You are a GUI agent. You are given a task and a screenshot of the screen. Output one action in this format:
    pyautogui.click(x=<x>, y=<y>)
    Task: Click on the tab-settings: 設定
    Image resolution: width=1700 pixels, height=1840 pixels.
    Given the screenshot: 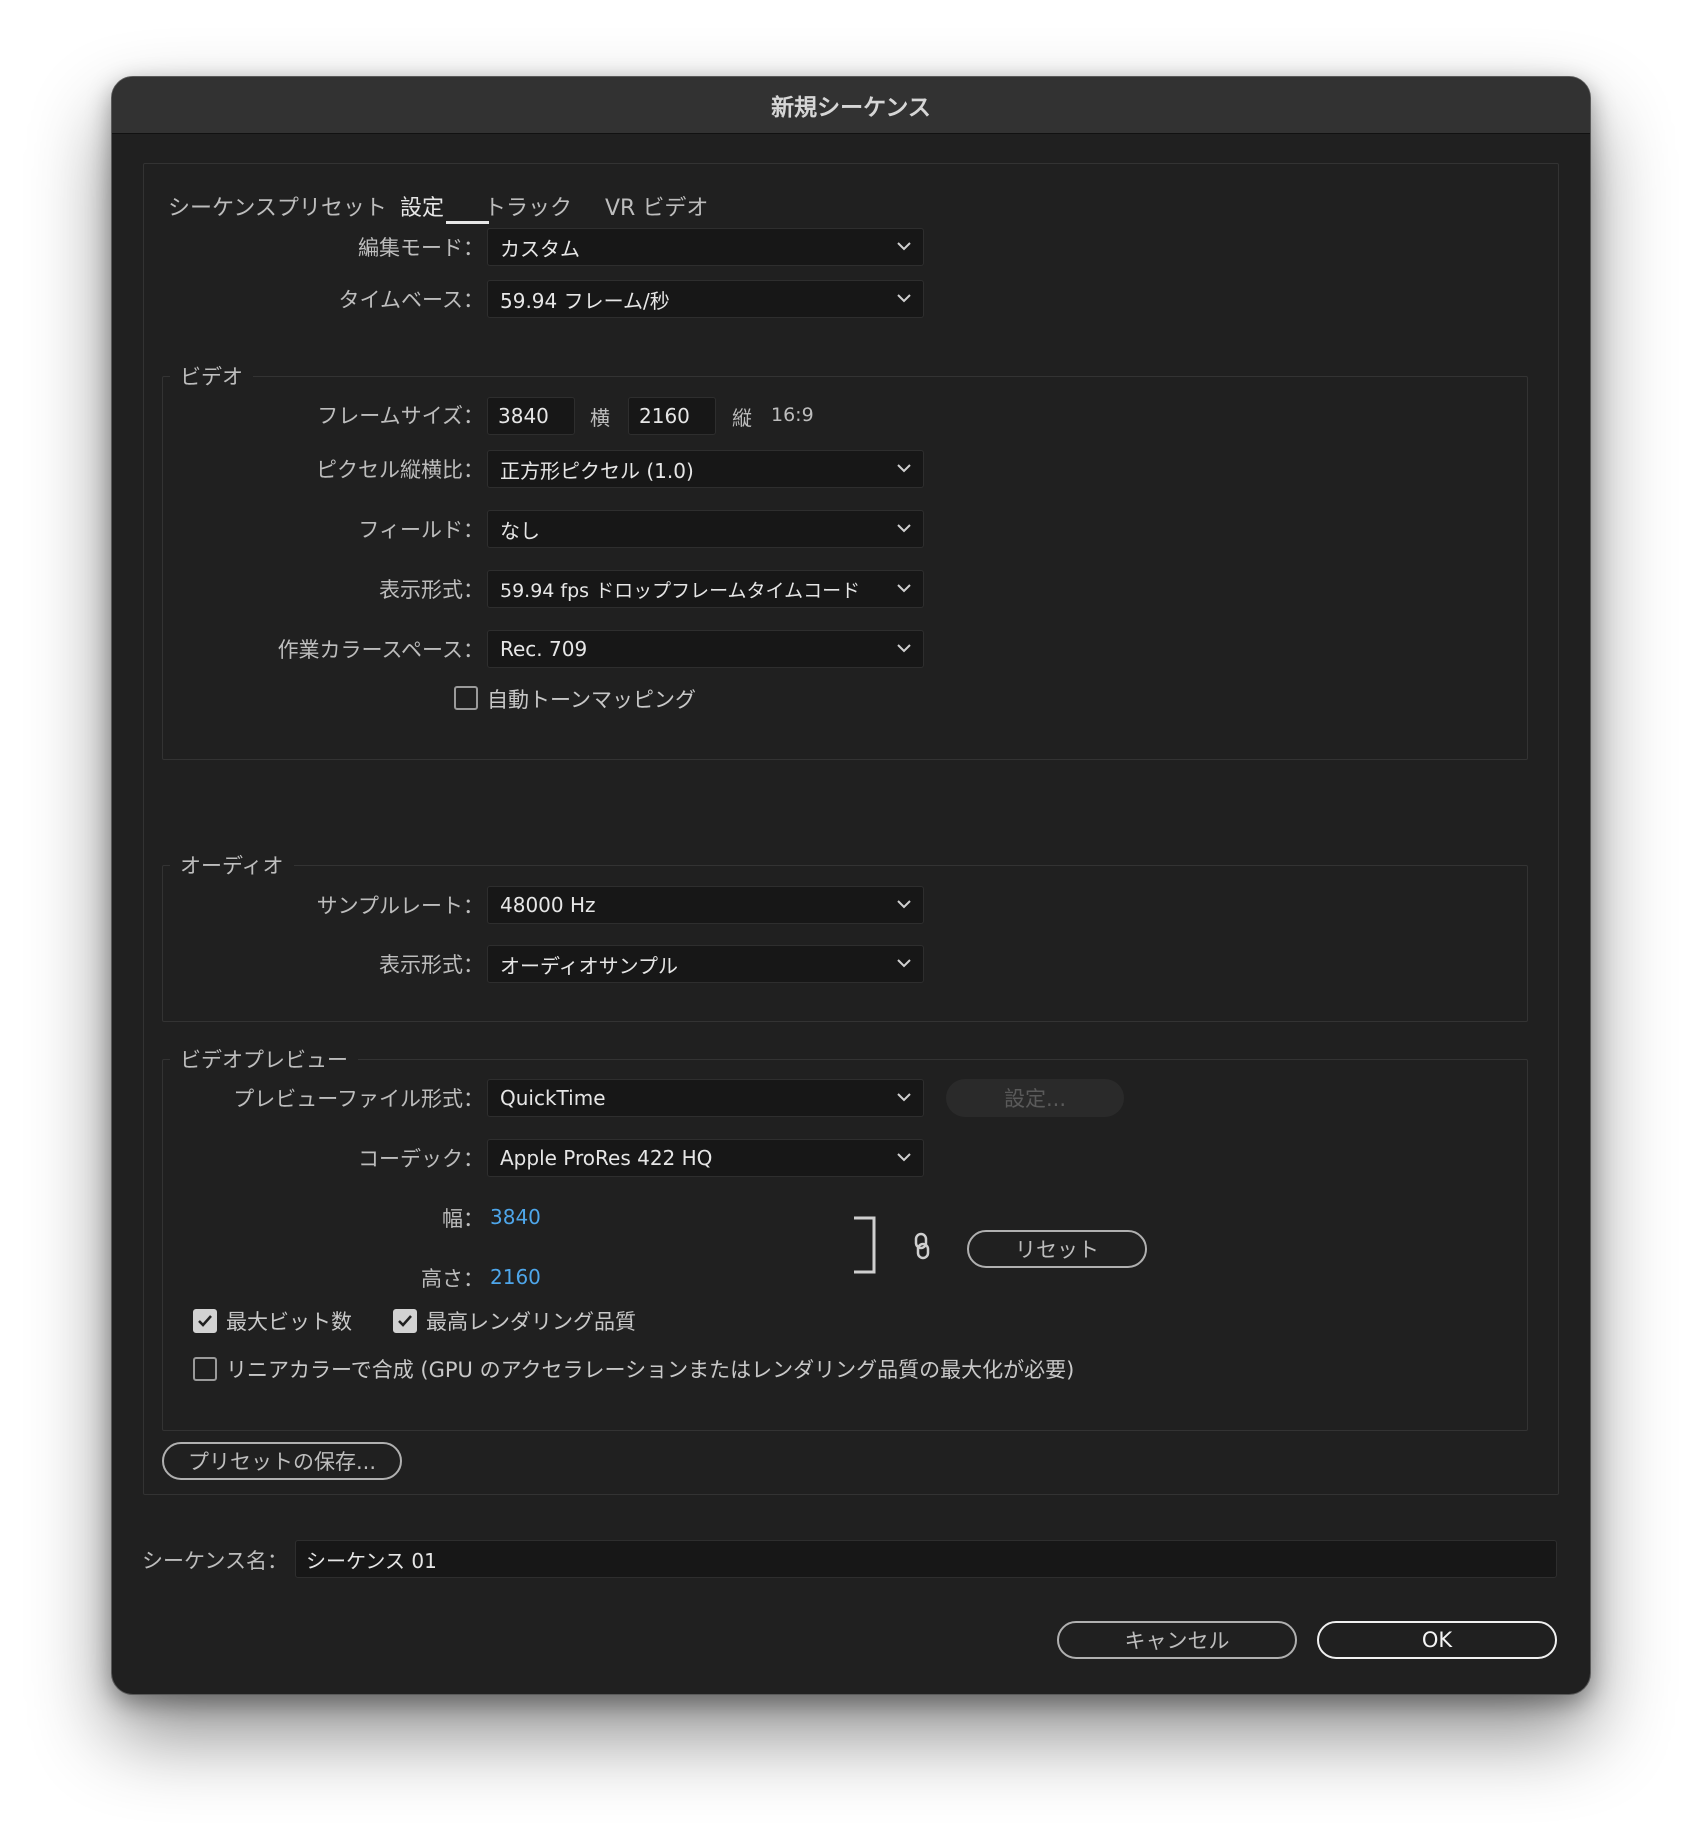 What is the action you would take?
    pyautogui.click(x=422, y=206)
    